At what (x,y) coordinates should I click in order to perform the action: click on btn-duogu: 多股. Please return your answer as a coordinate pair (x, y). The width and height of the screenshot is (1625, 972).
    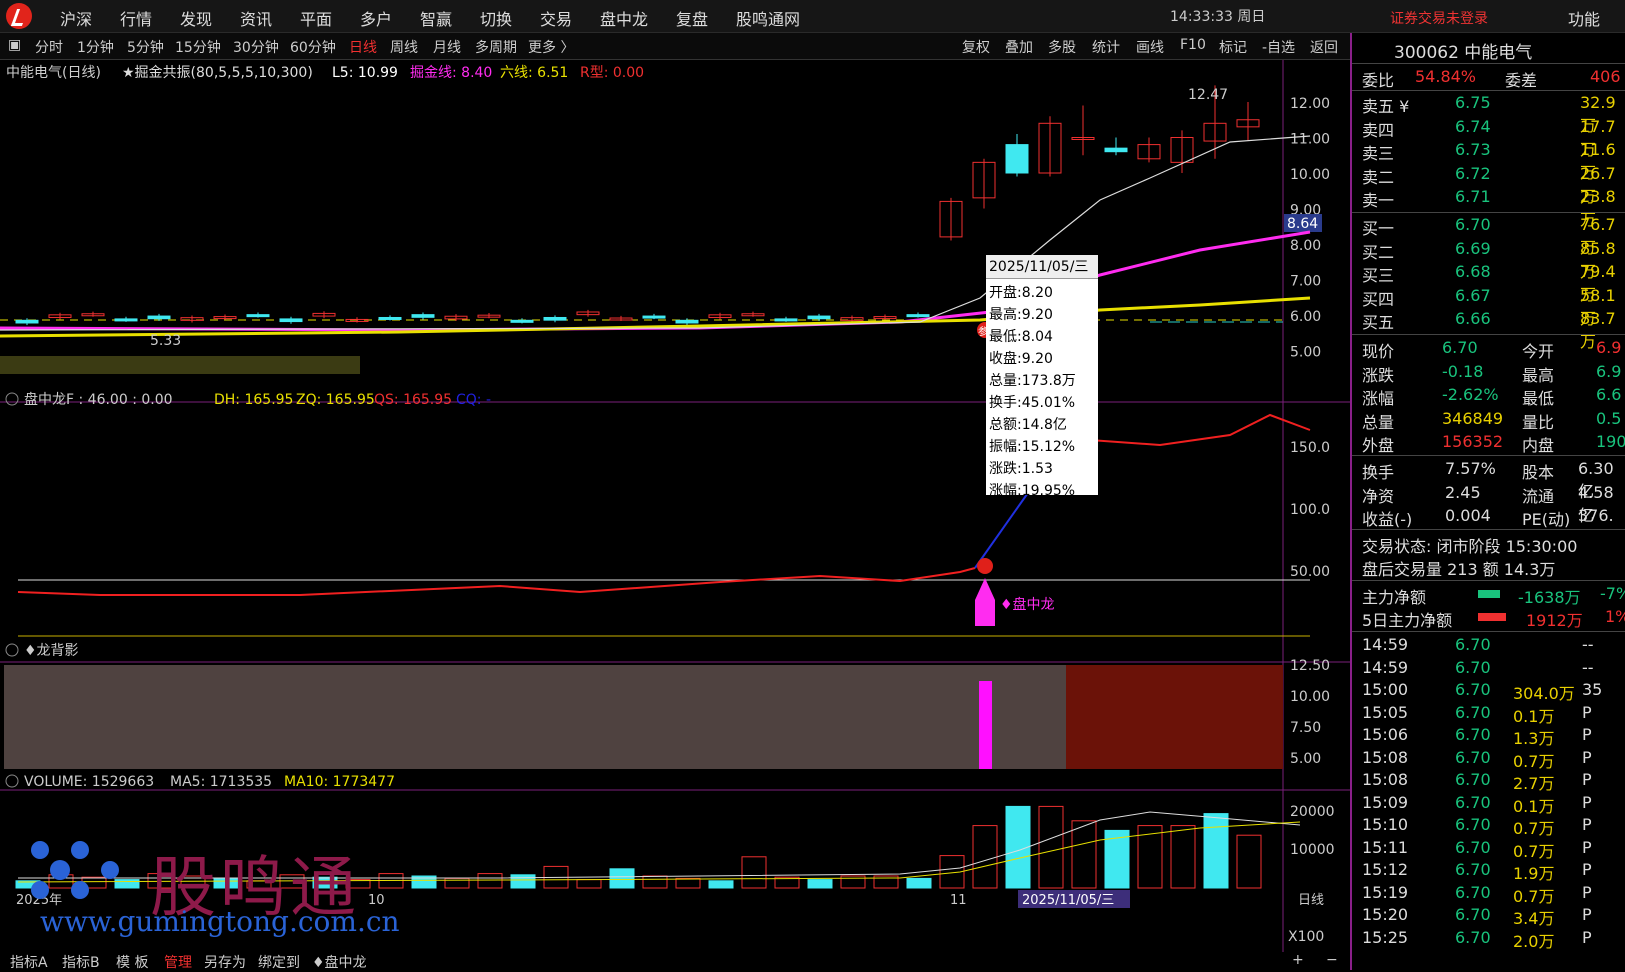
    Looking at the image, I should click on (1062, 47).